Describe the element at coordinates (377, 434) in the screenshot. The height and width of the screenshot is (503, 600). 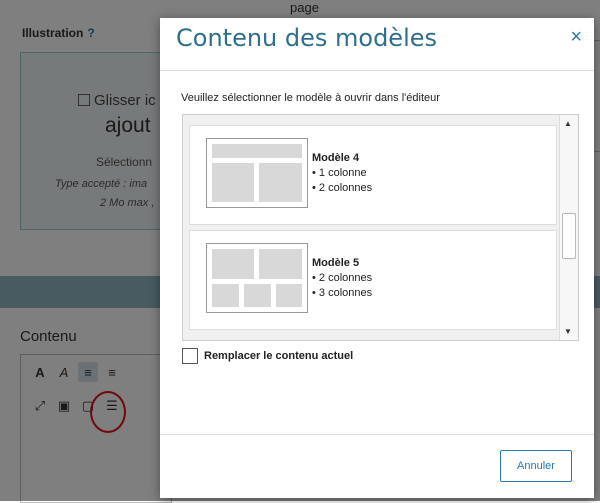
I see `footer-divider` at that location.